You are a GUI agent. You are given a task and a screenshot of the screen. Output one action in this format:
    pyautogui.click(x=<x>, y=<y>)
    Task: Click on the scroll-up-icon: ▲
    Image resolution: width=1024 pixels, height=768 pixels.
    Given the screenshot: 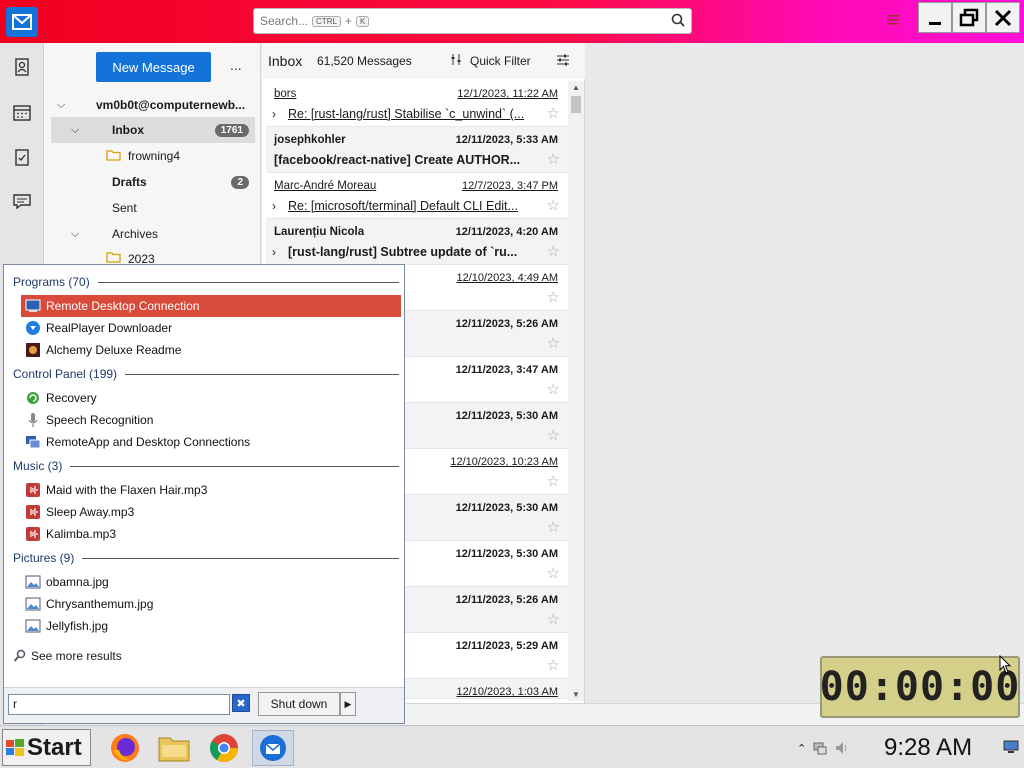 What is the action you would take?
    pyautogui.click(x=576, y=87)
    